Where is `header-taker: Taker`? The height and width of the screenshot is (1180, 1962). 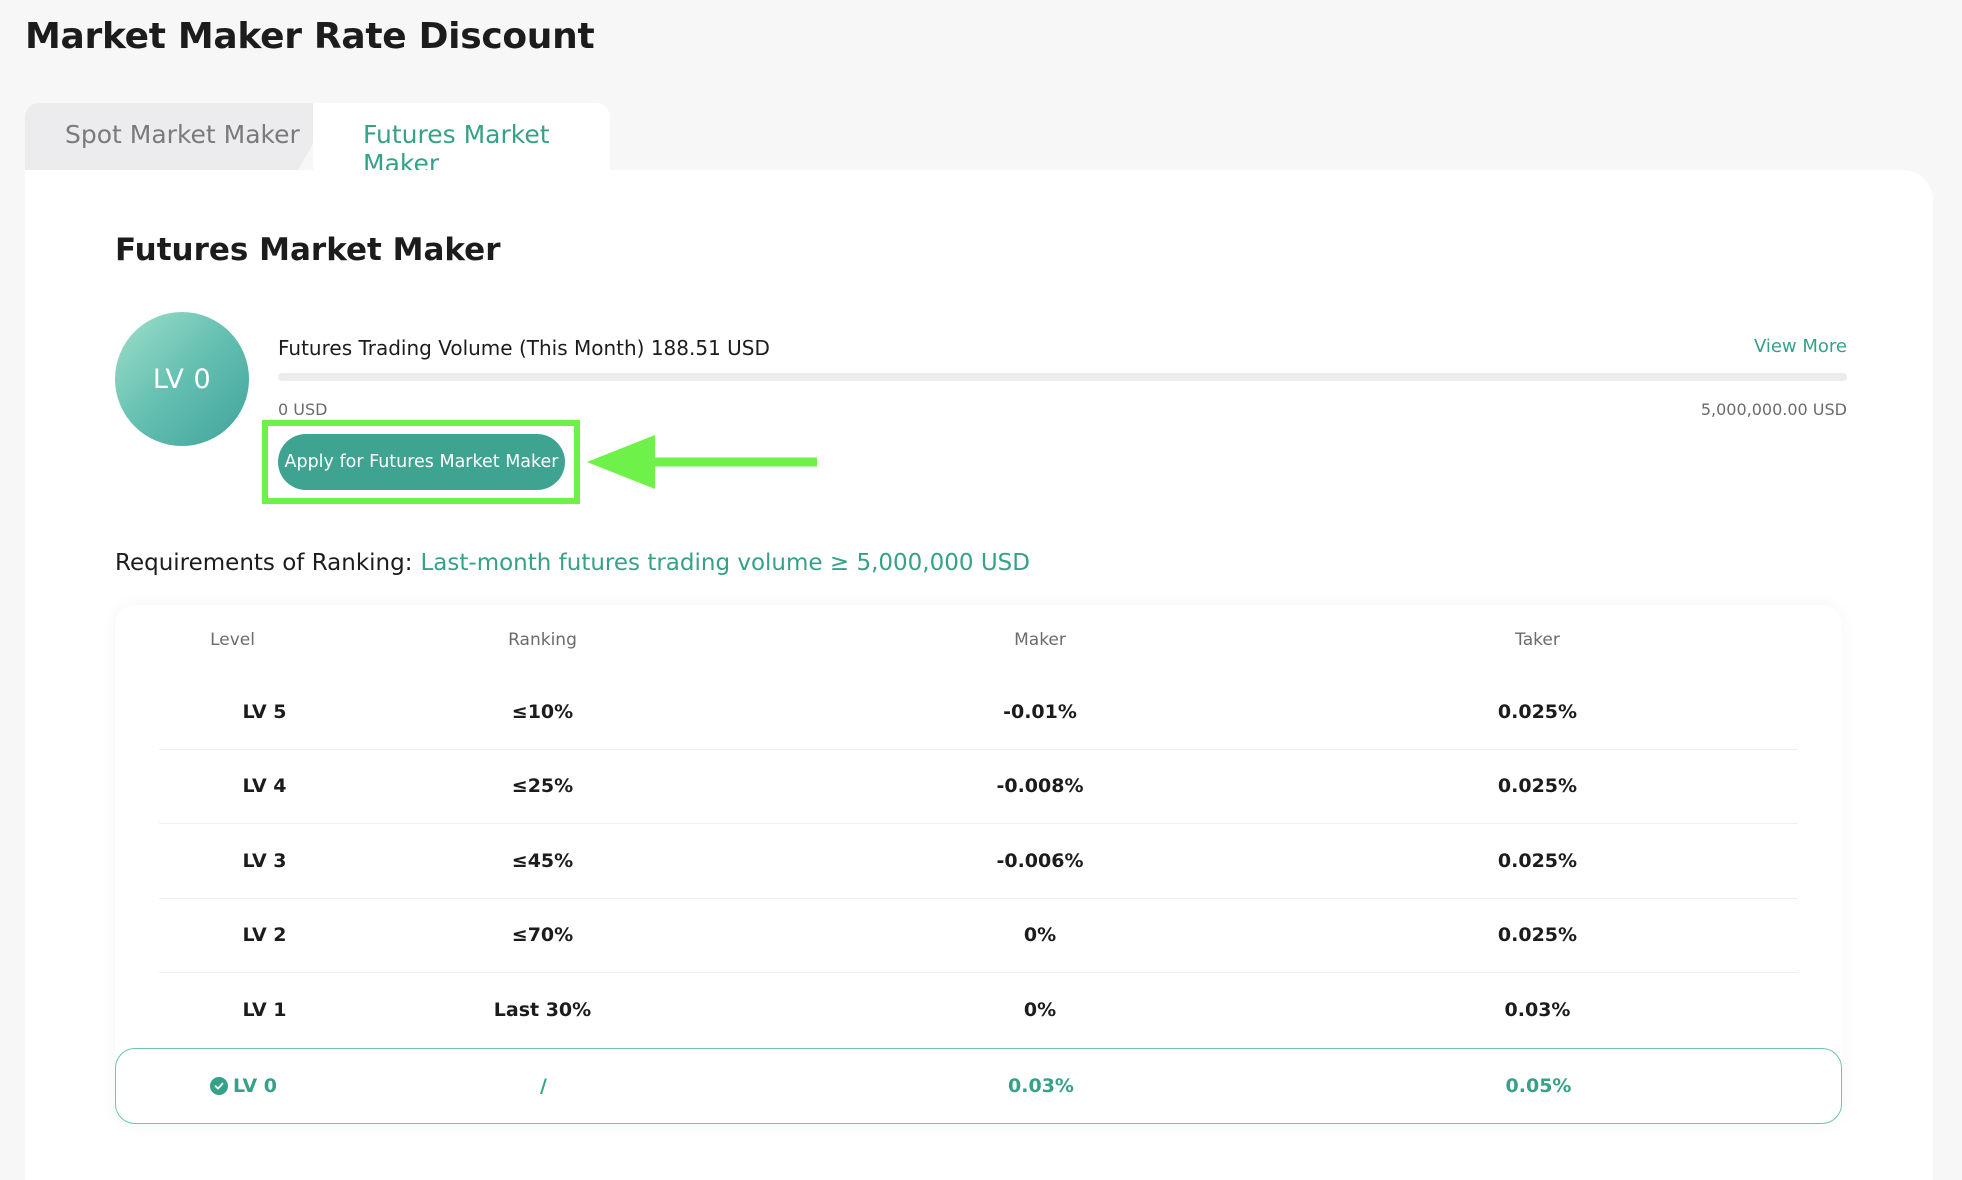
header-taker: Taker is located at coordinates (1537, 640).